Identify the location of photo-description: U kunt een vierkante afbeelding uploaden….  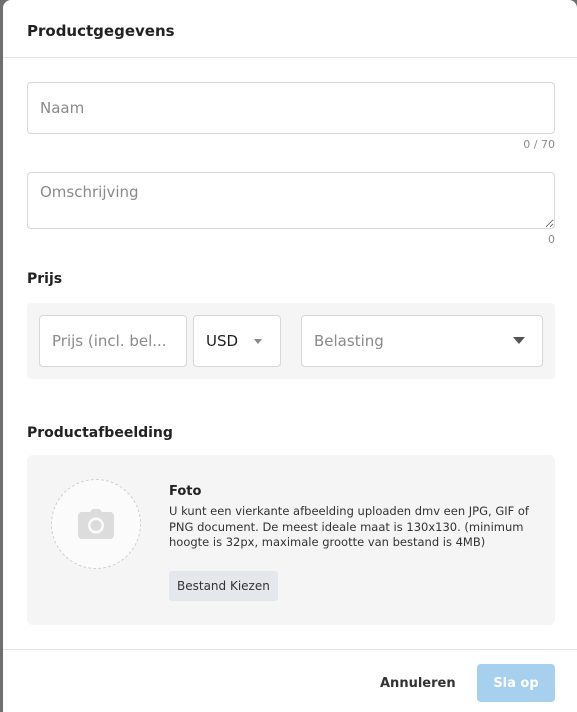
(349, 526).